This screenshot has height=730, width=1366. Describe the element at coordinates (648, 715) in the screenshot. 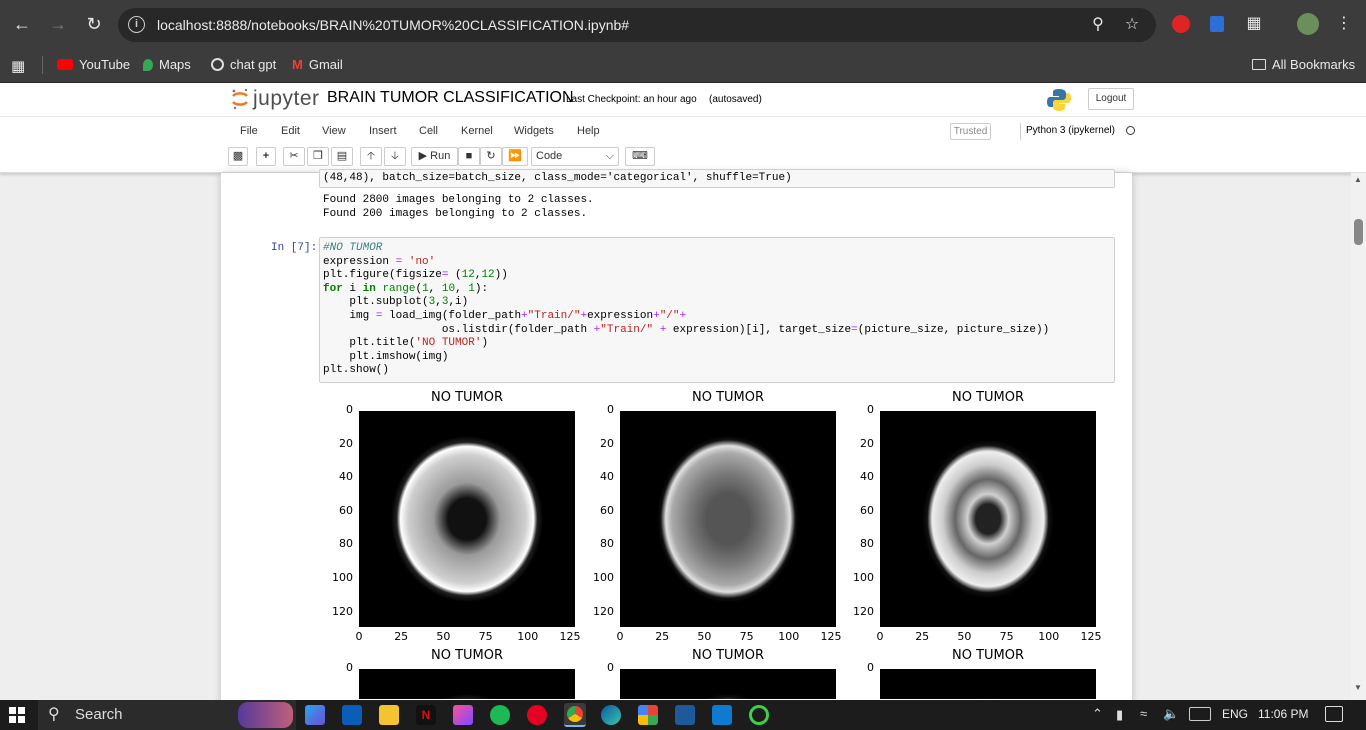

I see `photos-icon` at that location.